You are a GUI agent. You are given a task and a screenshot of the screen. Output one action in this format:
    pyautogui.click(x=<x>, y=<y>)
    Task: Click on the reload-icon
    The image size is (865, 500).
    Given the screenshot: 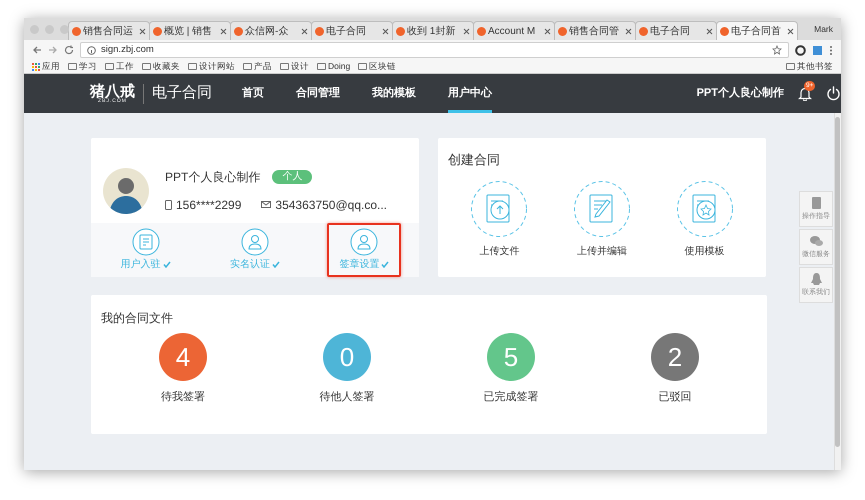 What is the action you would take?
    pyautogui.click(x=69, y=50)
    